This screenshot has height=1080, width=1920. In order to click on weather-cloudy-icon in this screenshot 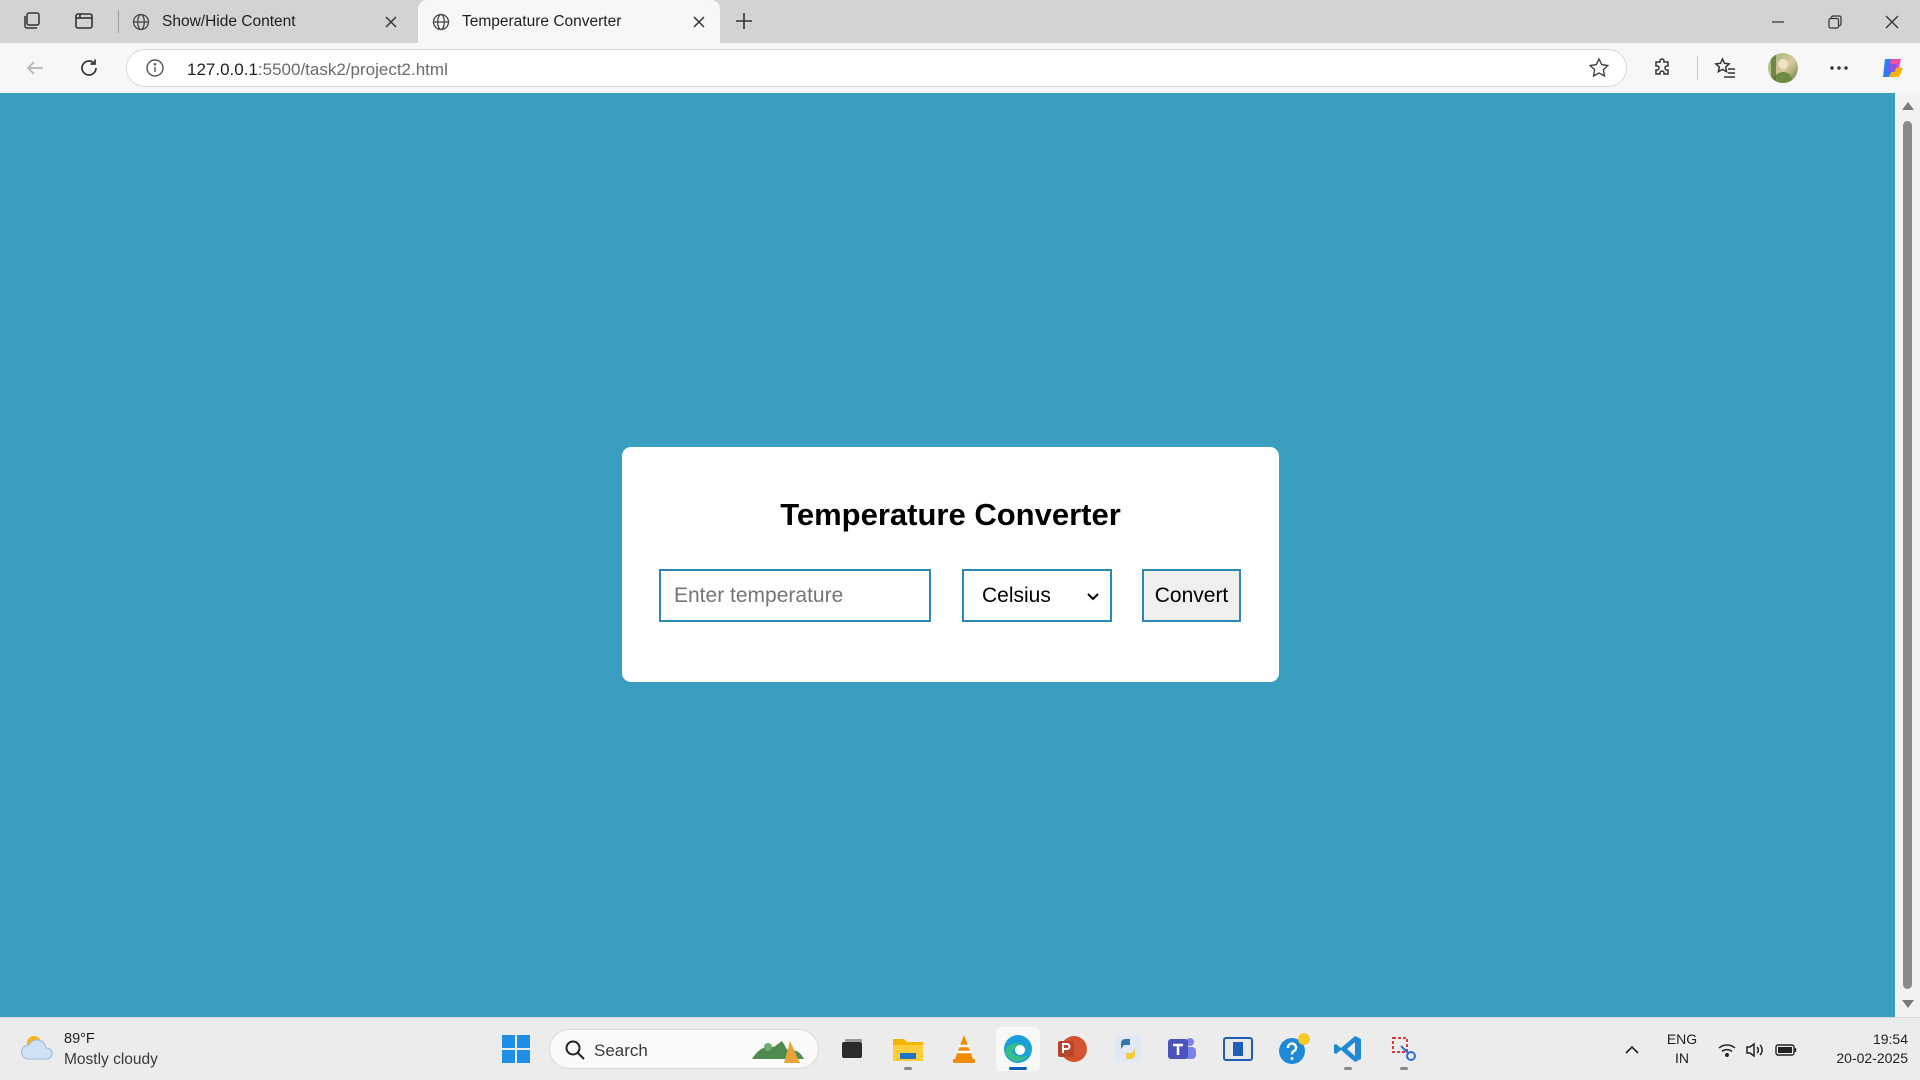, I will do `click(38, 1048)`.